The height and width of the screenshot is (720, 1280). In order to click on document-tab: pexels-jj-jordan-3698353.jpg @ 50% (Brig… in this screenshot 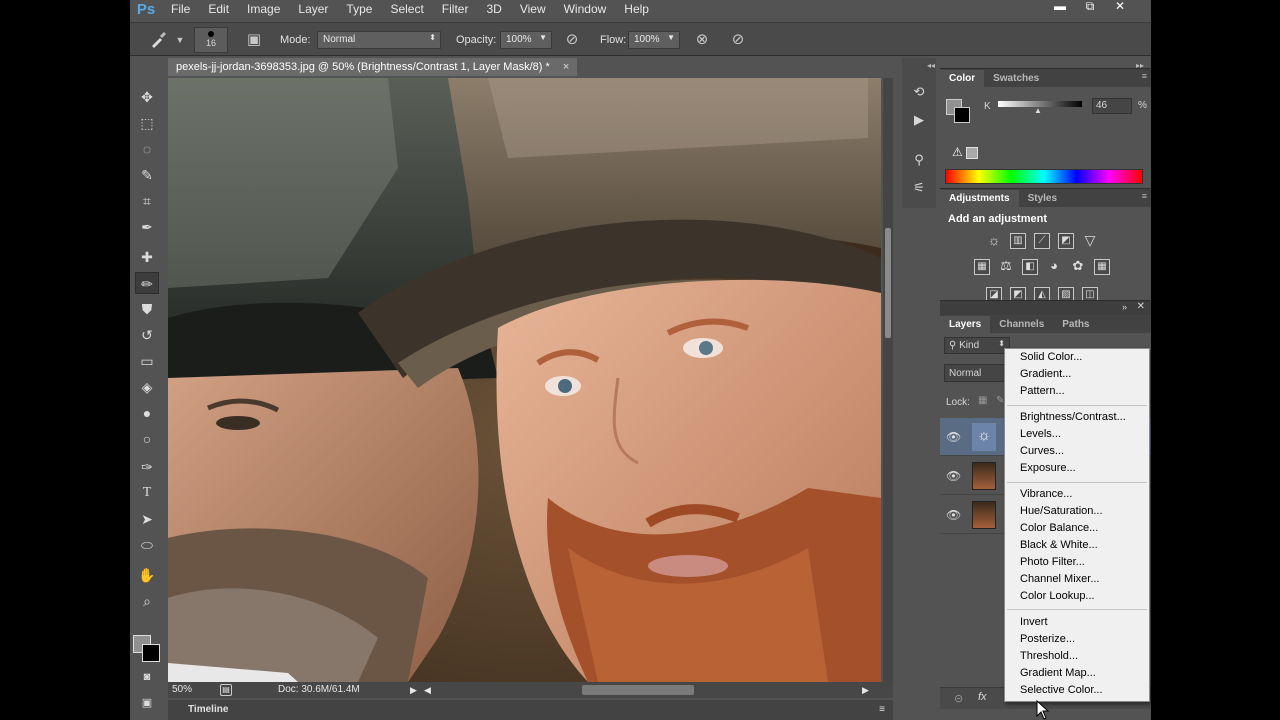, I will do `click(373, 67)`.